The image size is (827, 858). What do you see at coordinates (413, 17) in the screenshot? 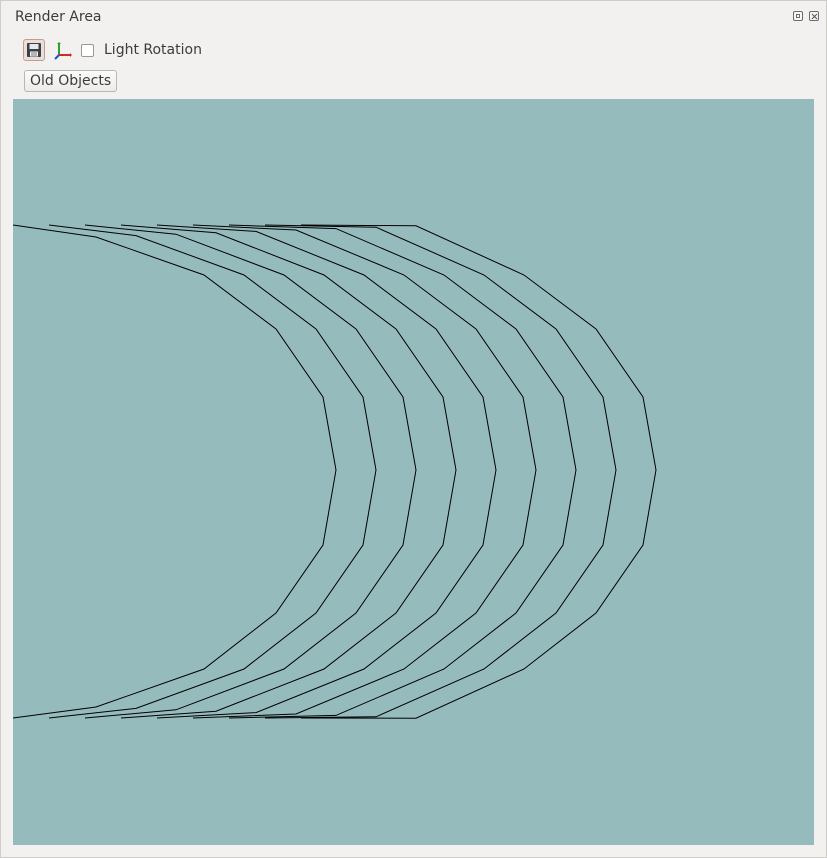
I see `title-bar: Render Area` at bounding box center [413, 17].